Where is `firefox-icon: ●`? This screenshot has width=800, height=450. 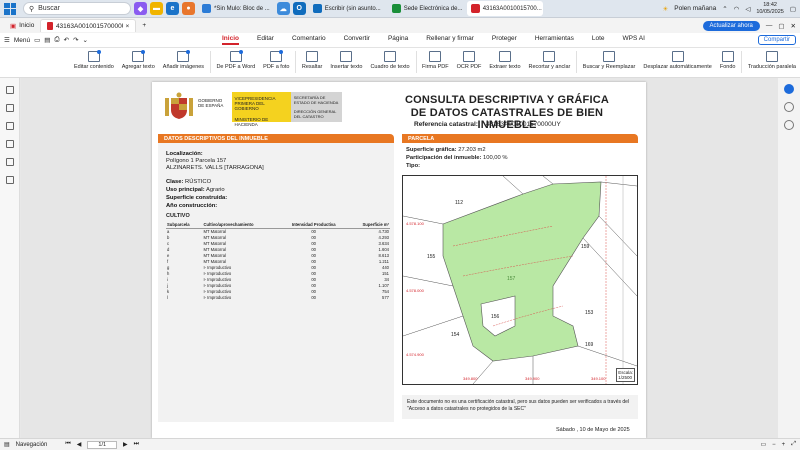 firefox-icon: ● is located at coordinates (188, 8).